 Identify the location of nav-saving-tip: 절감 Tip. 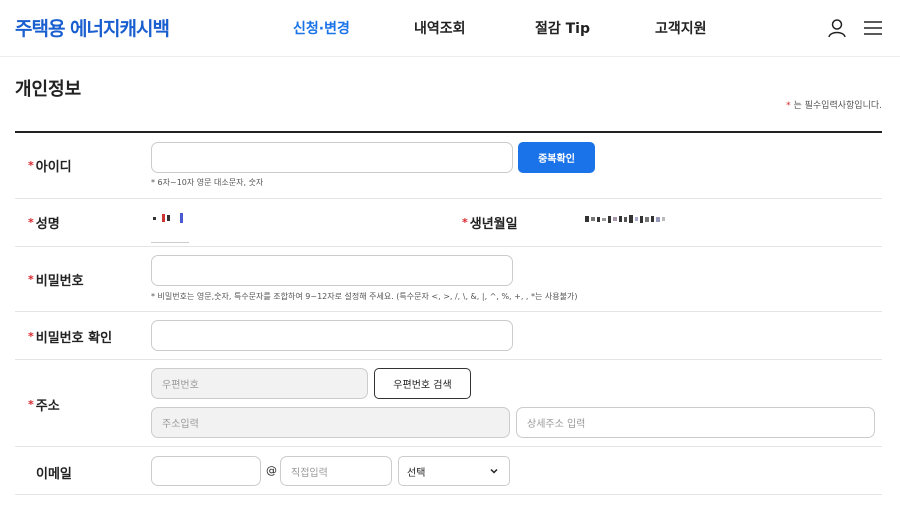
(562, 28).